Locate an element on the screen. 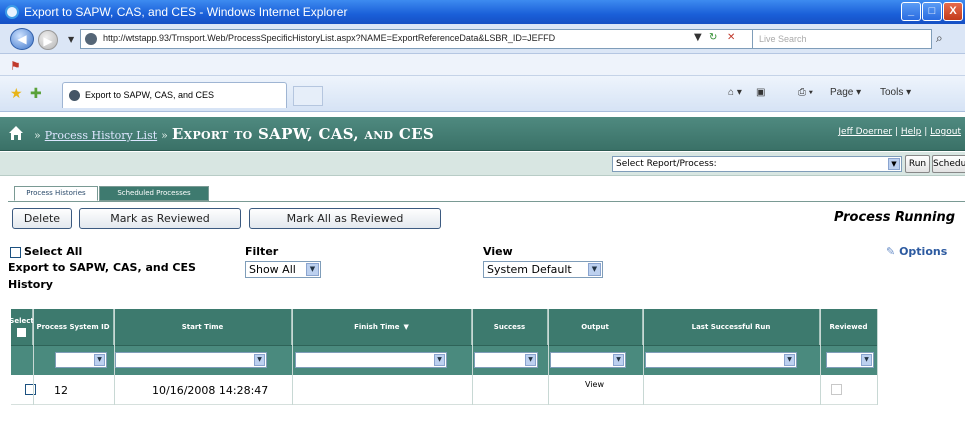 This screenshot has width=965, height=421. site-icon is located at coordinates (91, 39).